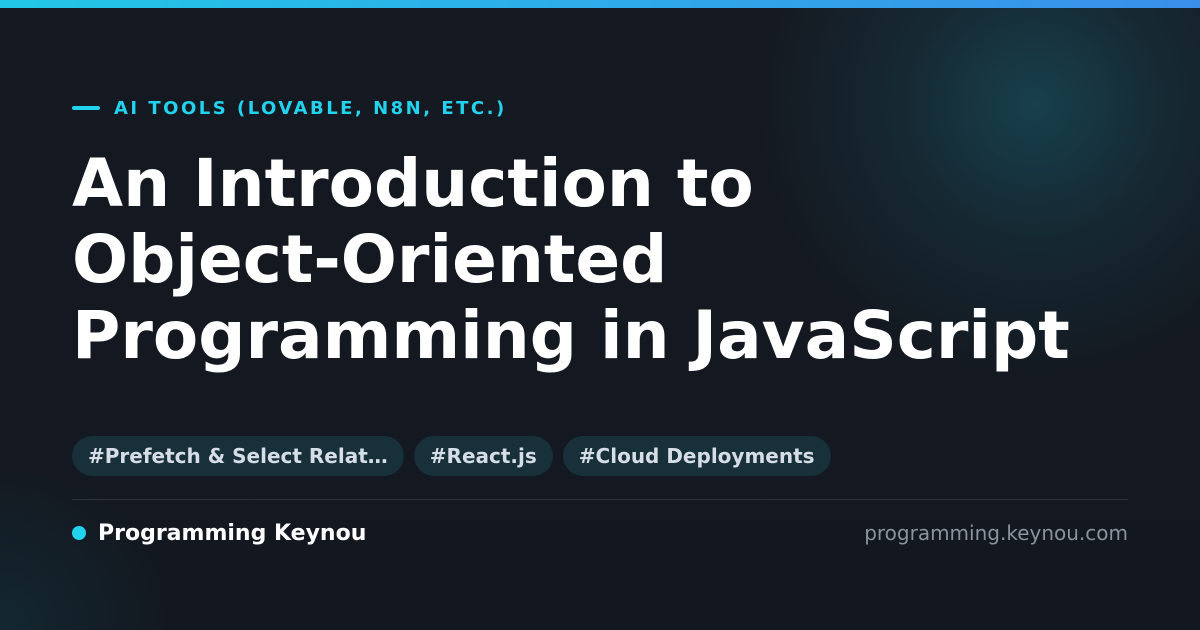 This screenshot has width=1200, height=630. I want to click on title-line-1: An Introduction to, so click(413, 183).